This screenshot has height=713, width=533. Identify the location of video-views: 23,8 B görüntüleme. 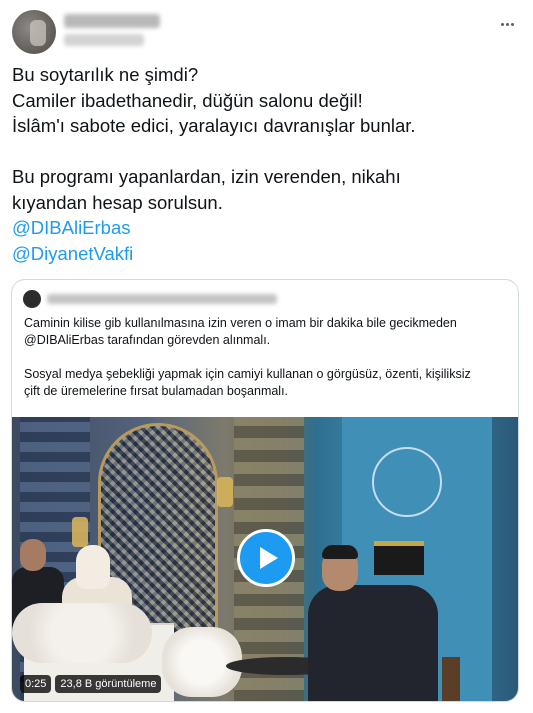
(108, 684).